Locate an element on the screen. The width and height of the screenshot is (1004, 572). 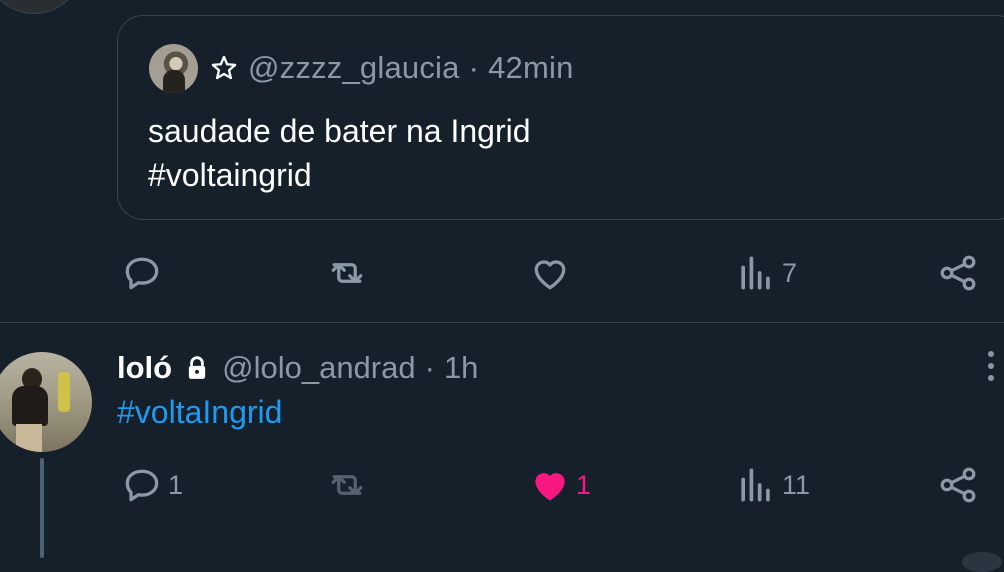
previous-avatar is located at coordinates (40, 7).